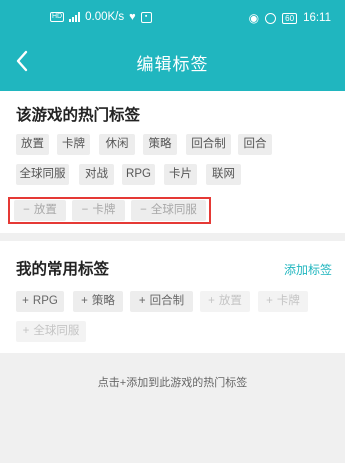 The height and width of the screenshot is (463, 345). I want to click on status-bar: HD 0.00K/s ♥ ▪ ◉ 60 16:11, so click(172, 17).